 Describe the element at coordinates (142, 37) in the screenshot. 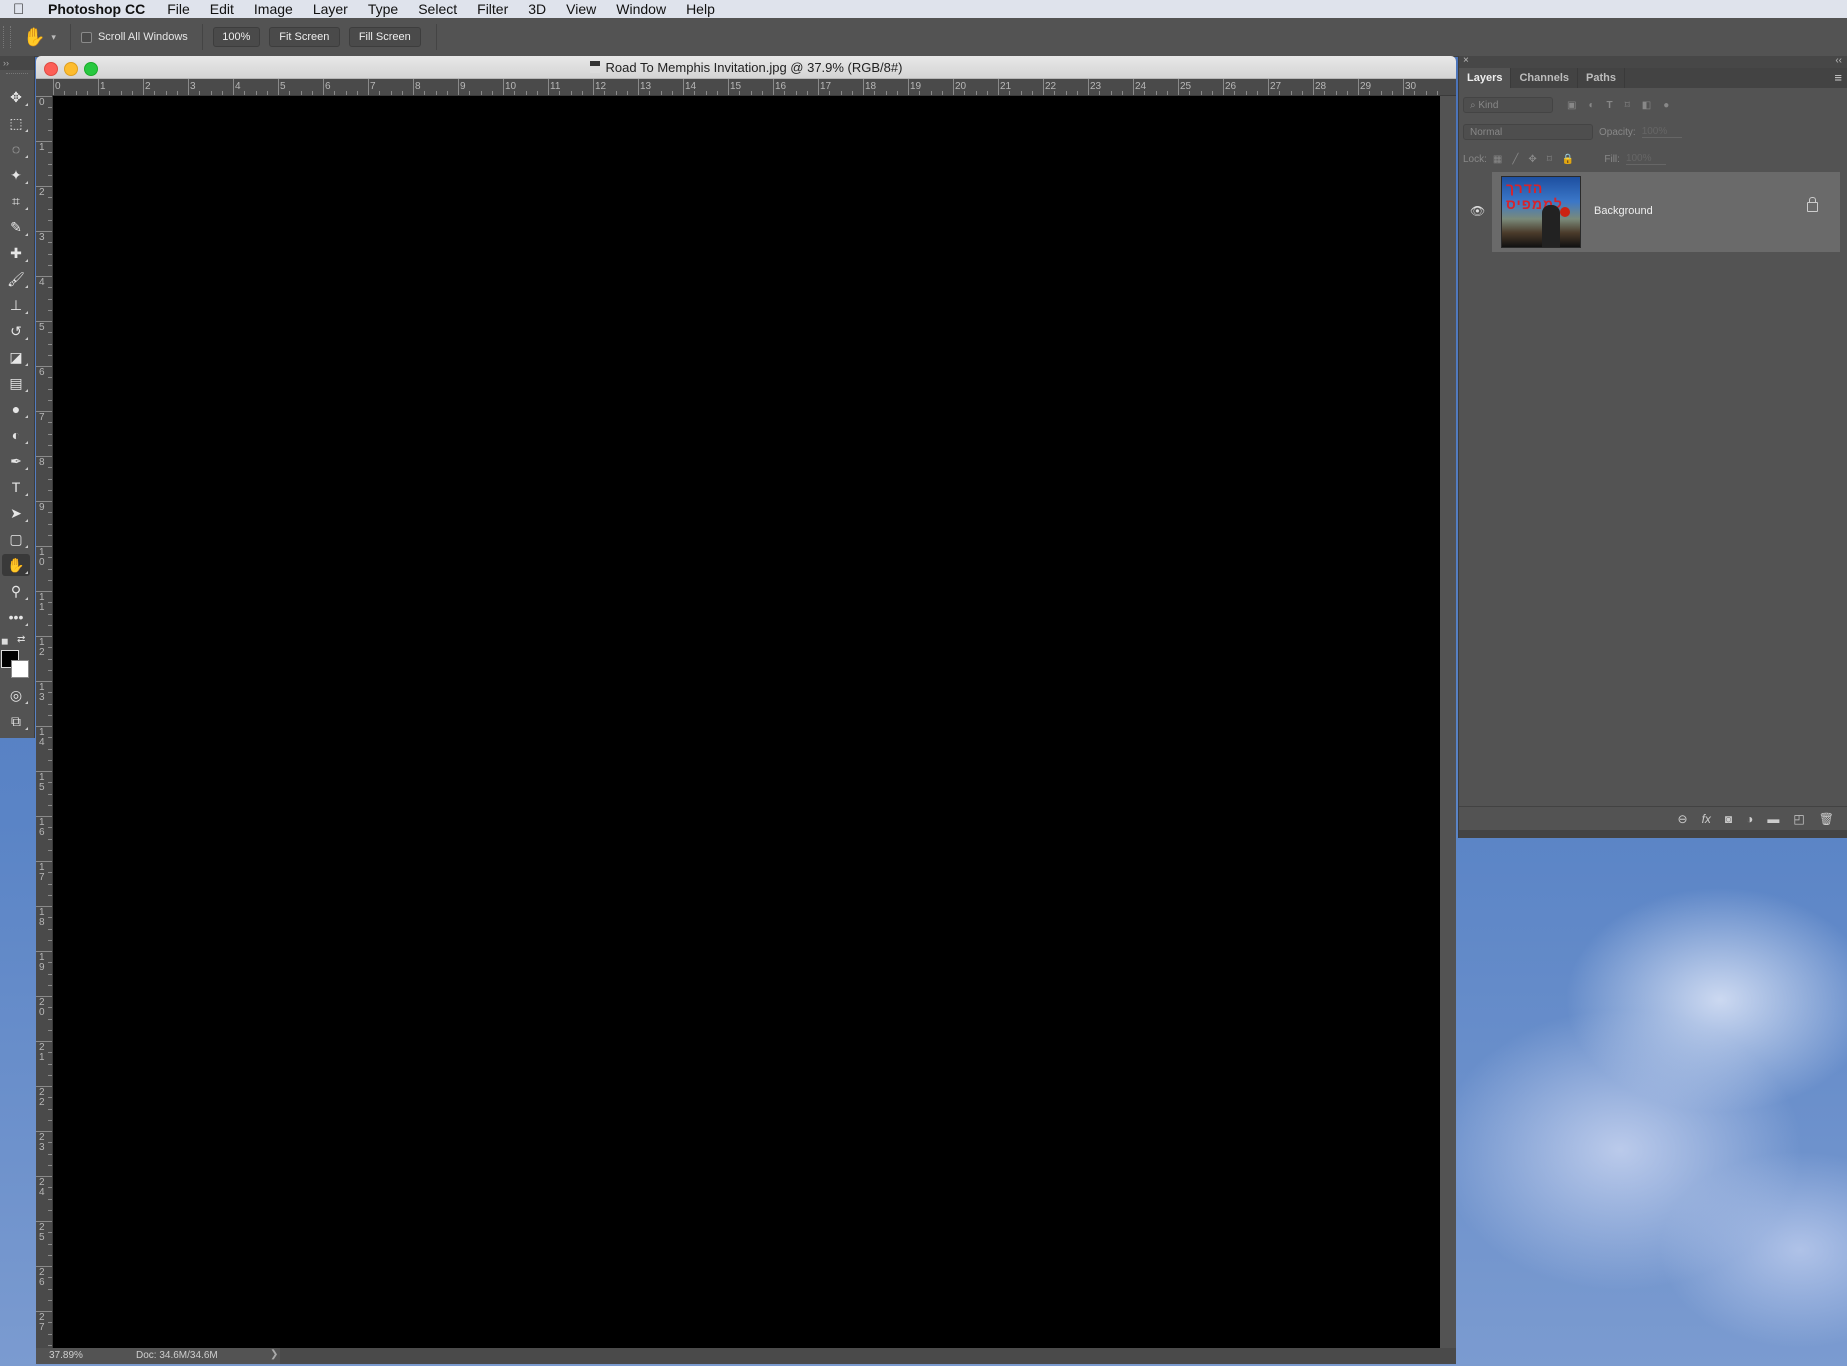

I see `scroll-all-windows-label: Scroll All Windows` at that location.